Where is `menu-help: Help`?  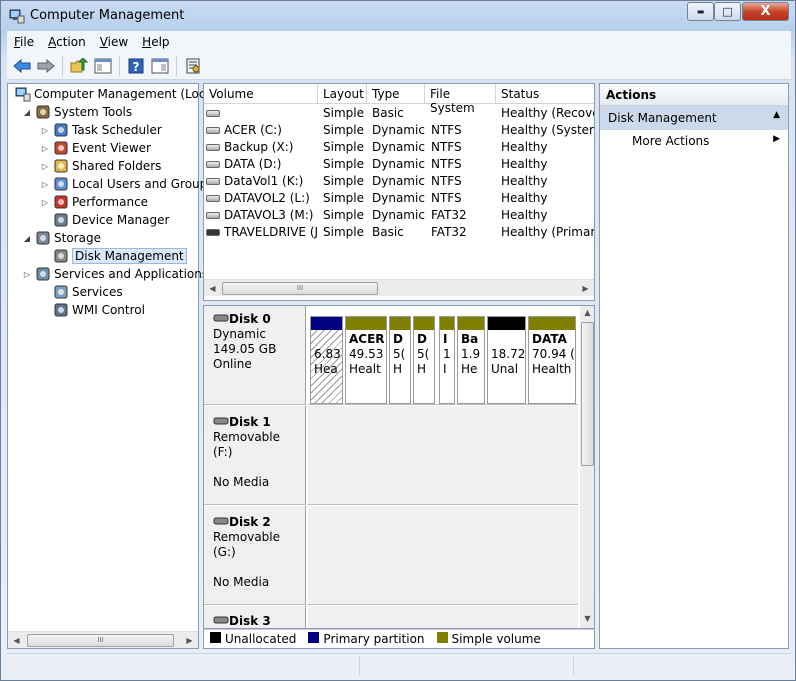
menu-help: Help is located at coordinates (155, 42).